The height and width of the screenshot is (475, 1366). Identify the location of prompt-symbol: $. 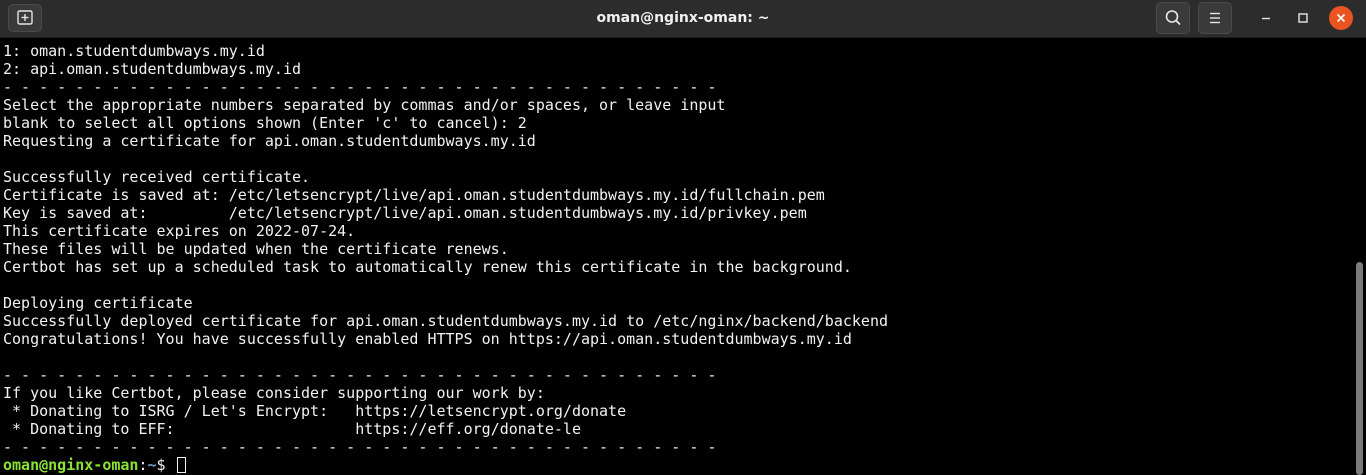
(165, 465).